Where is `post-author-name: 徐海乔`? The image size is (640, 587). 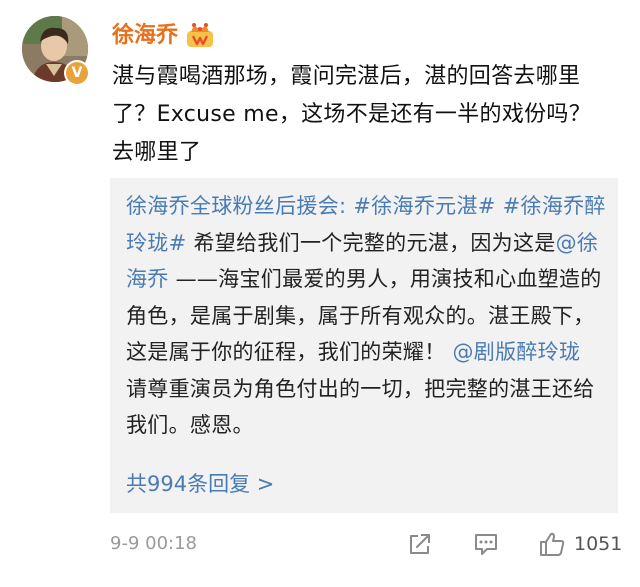 post-author-name: 徐海乔 is located at coordinates (145, 36).